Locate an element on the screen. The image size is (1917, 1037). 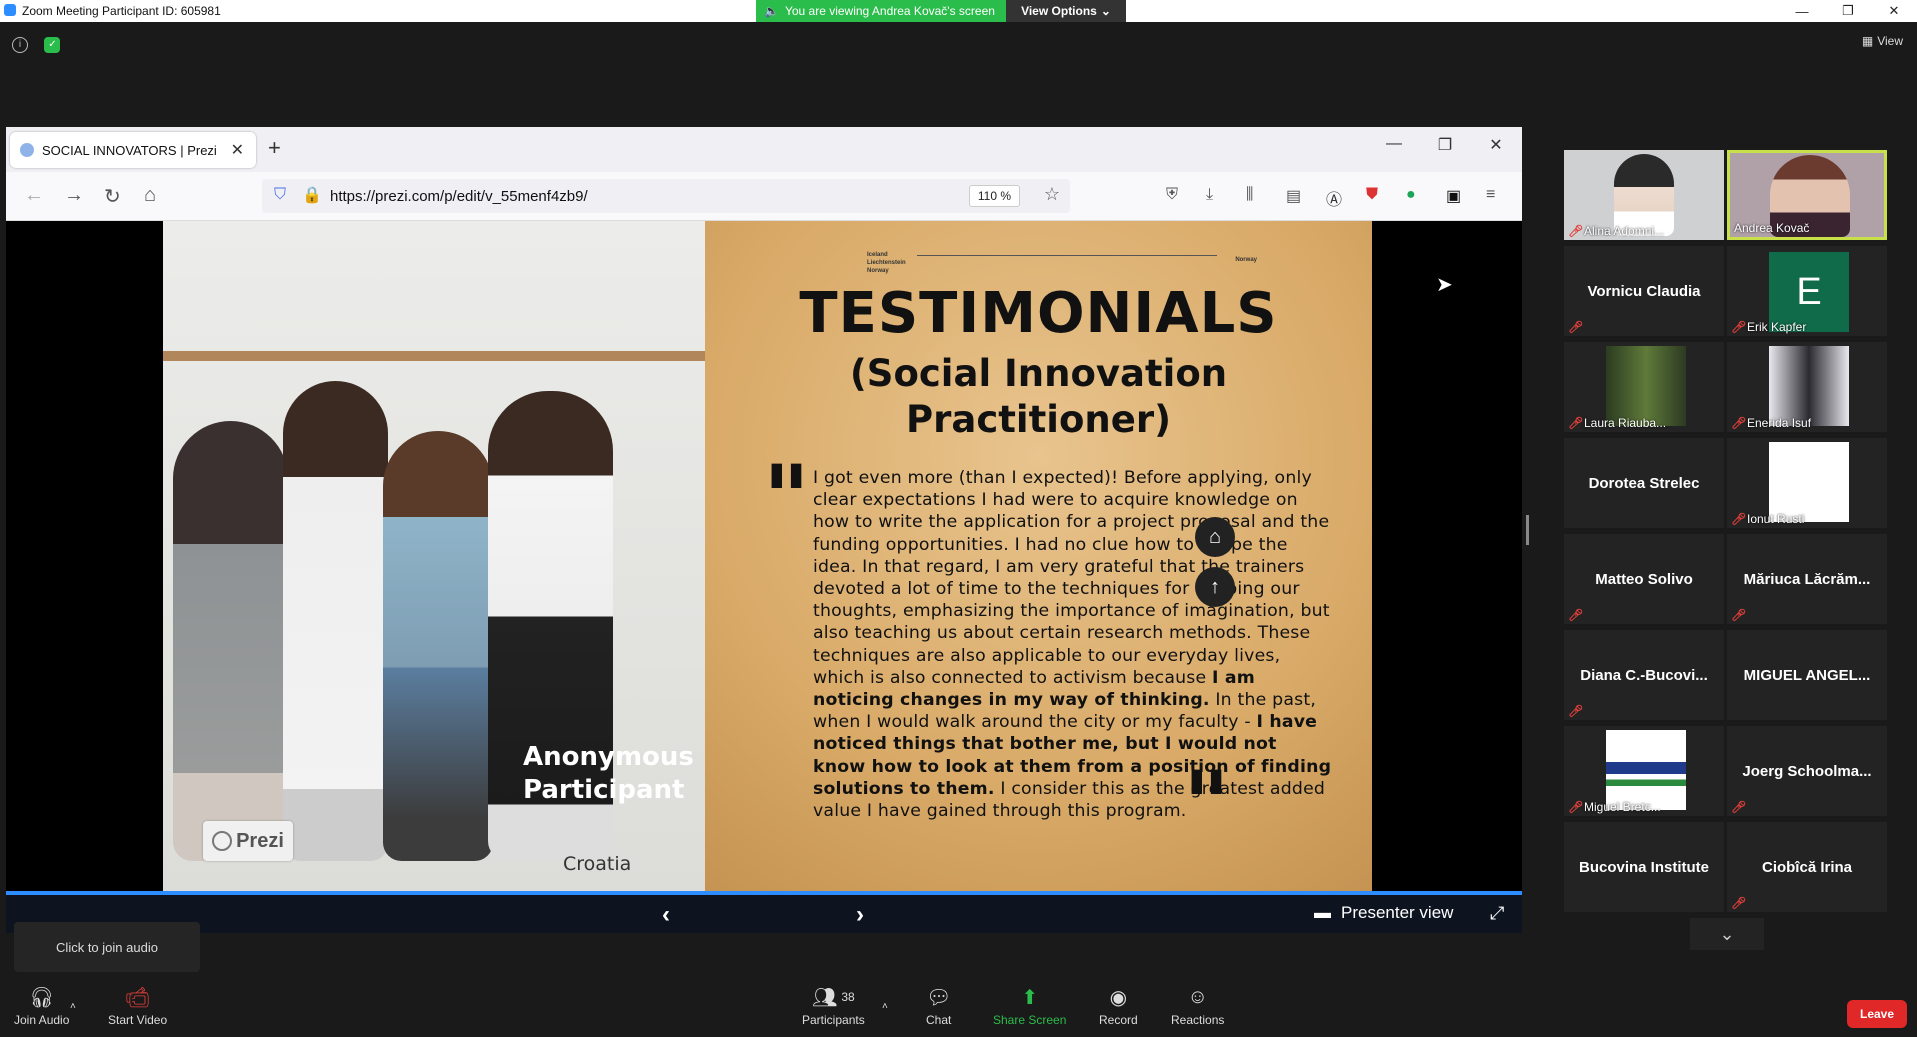
gallery-scroll-down-button: ⌄ is located at coordinates (1727, 934).